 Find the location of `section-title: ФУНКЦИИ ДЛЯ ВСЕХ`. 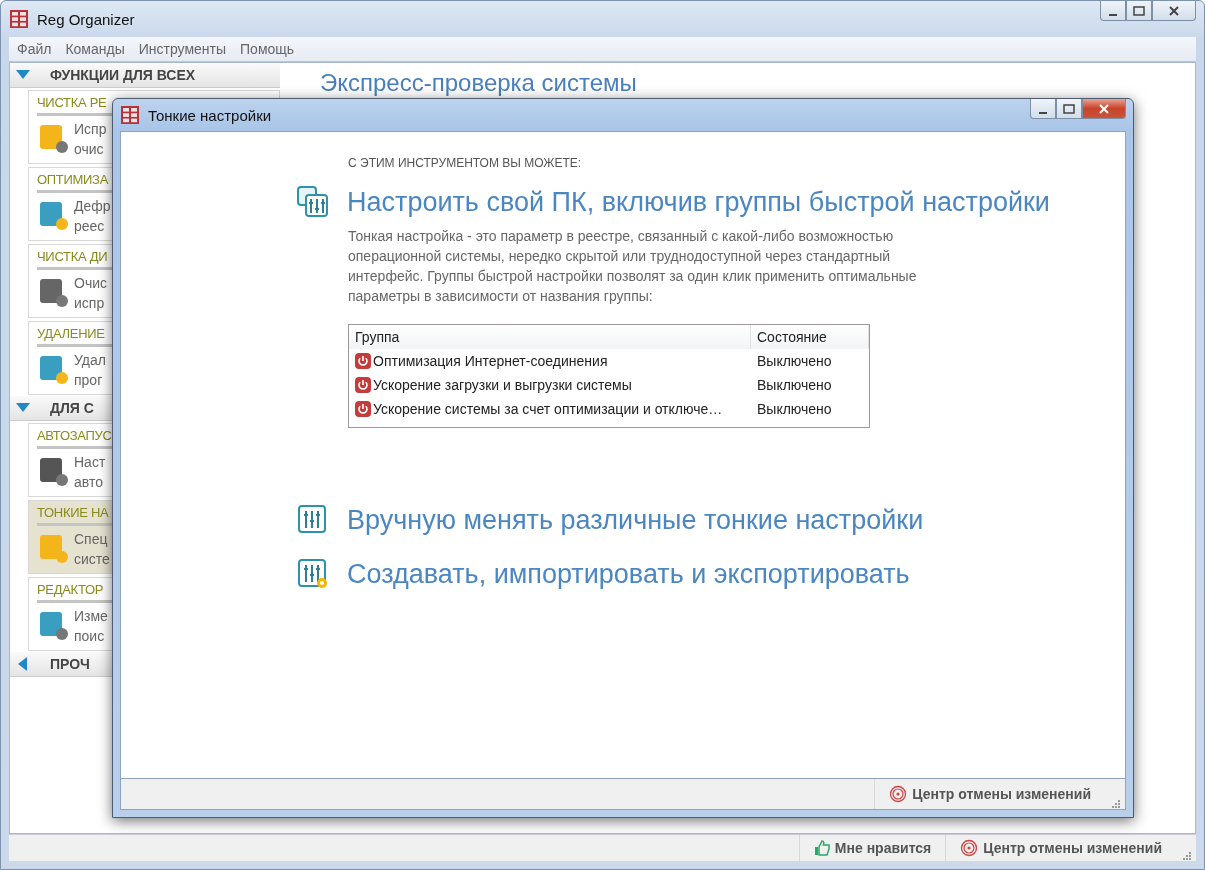

section-title: ФУНКЦИИ ДЛЯ ВСЕХ is located at coordinates (123, 75).